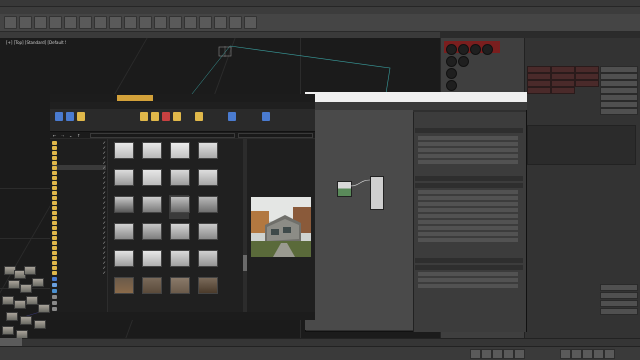  I want to click on play-end-icon, so click(519, 354).